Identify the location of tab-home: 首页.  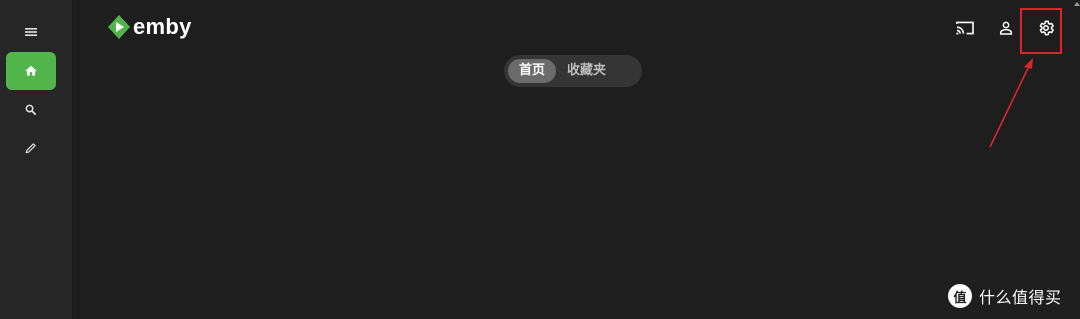
(532, 71).